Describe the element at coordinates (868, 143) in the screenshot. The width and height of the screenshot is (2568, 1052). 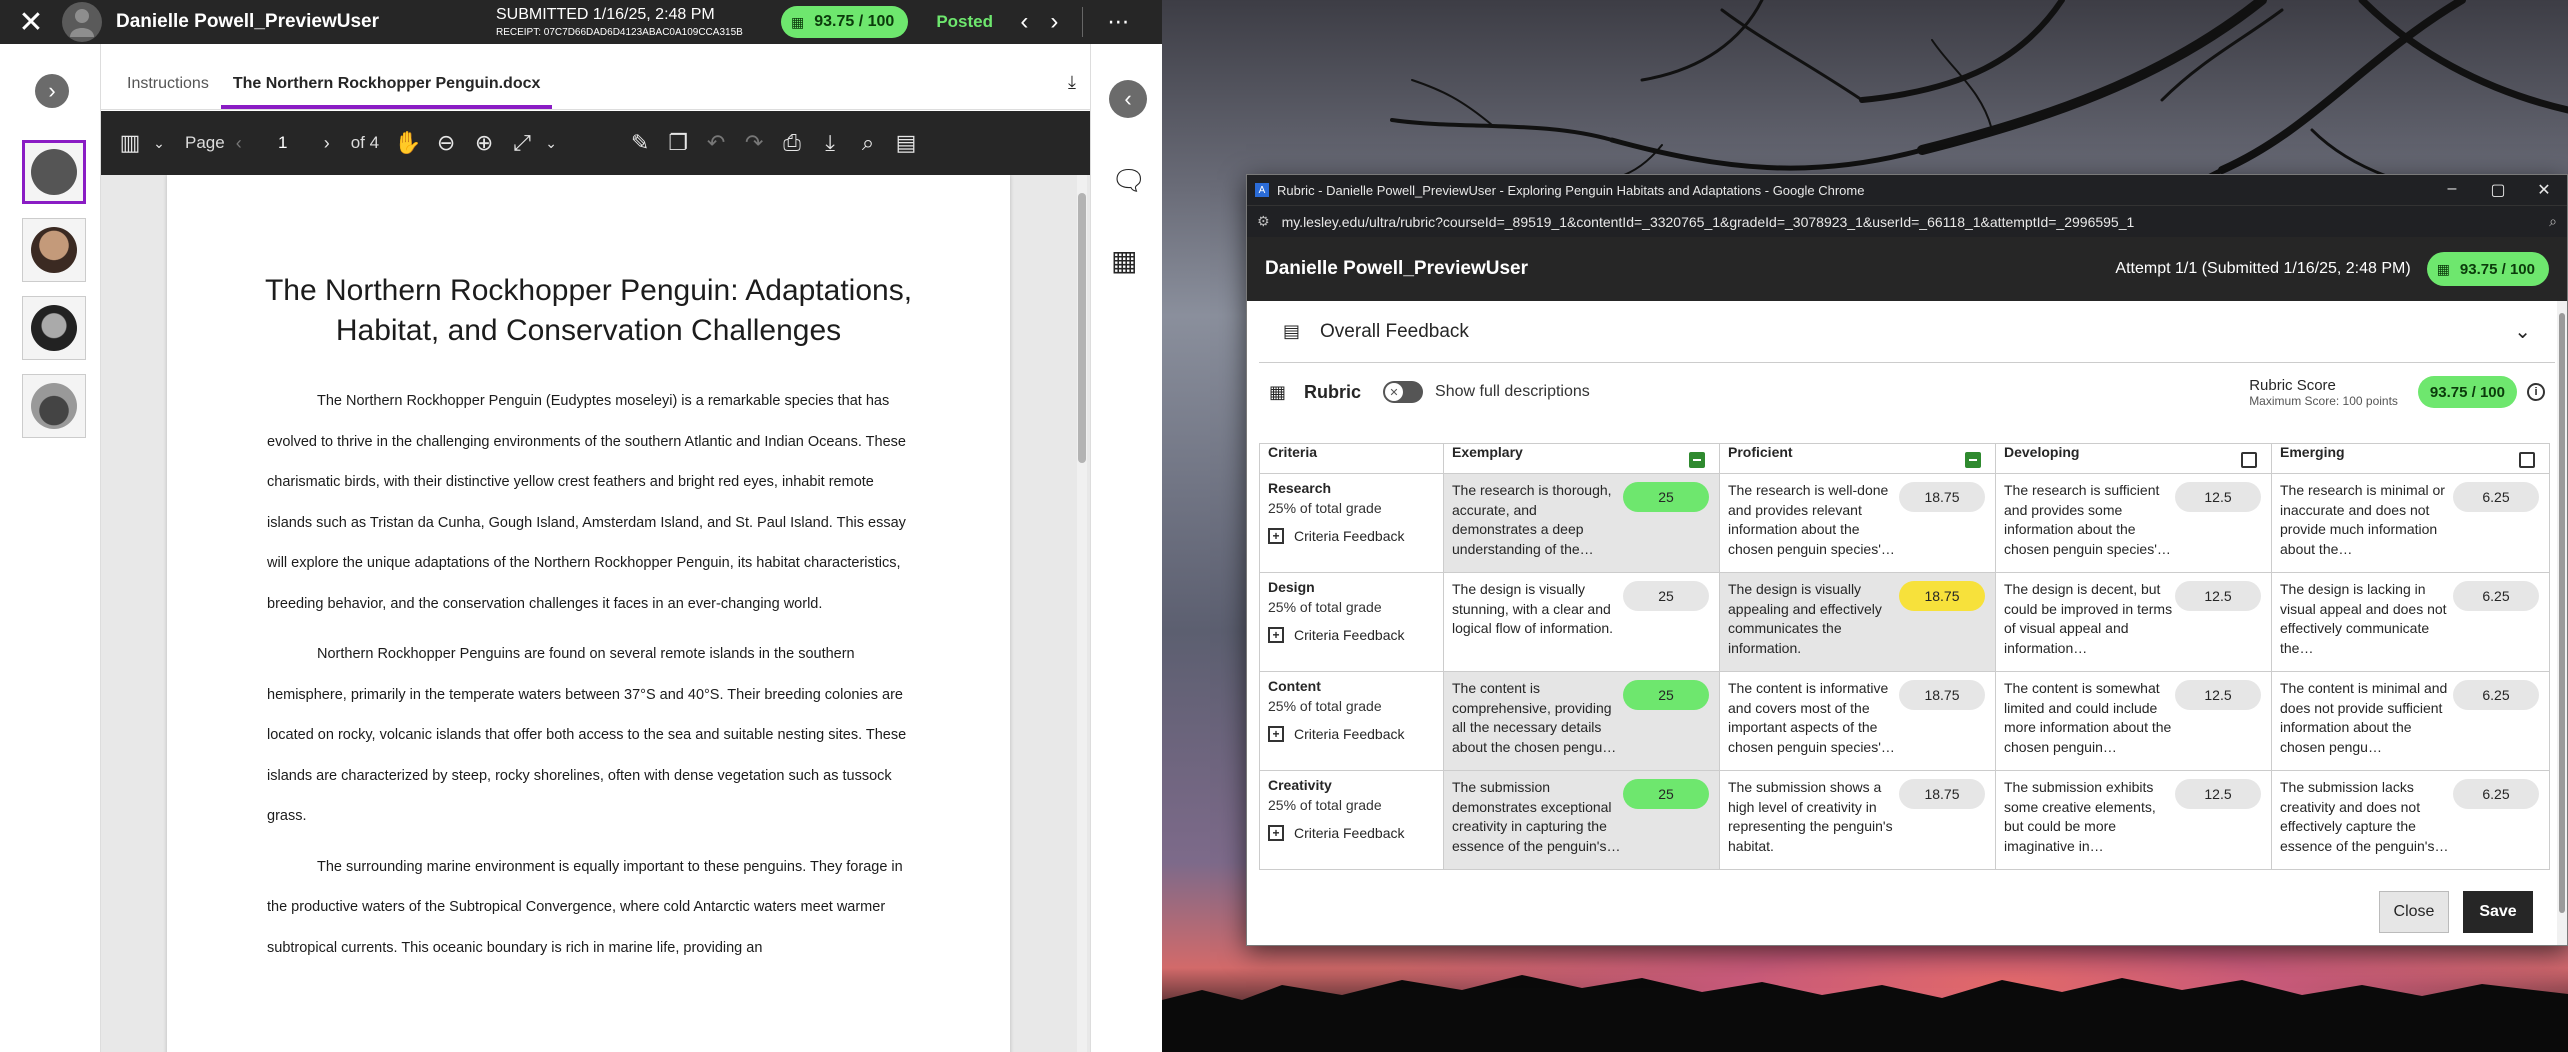
I see `search-icon: ⌕` at that location.